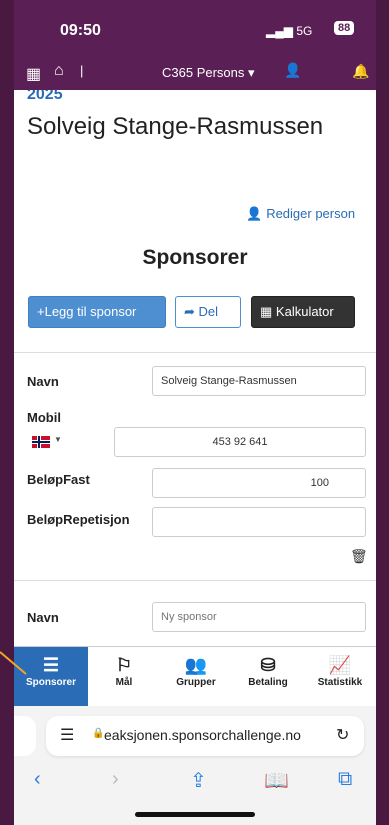 Image resolution: width=389 pixels, height=825 pixels. What do you see at coordinates (240, 442) in the screenshot?
I see `mobile-field: 453 92 641` at bounding box center [240, 442].